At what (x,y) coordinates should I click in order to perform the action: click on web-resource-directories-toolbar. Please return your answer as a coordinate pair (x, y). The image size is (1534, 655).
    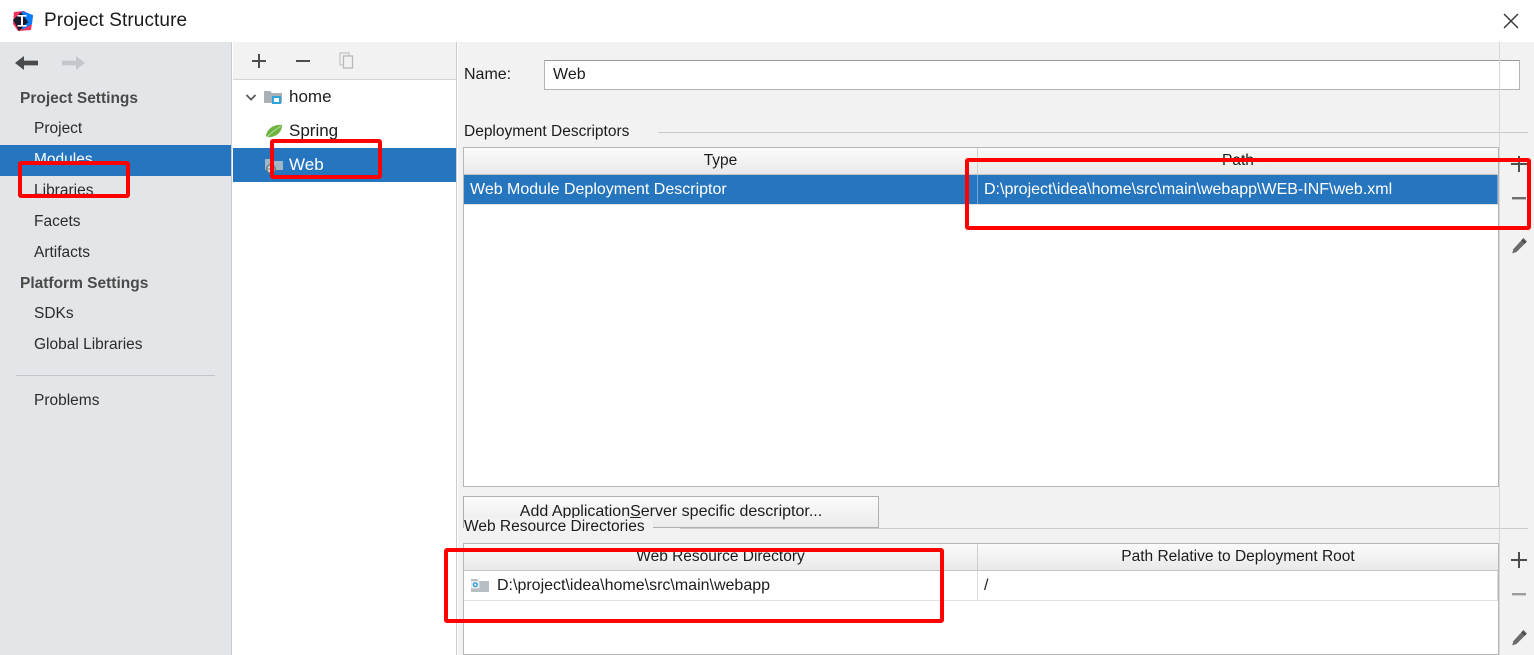
    Looking at the image, I should click on (1517, 599).